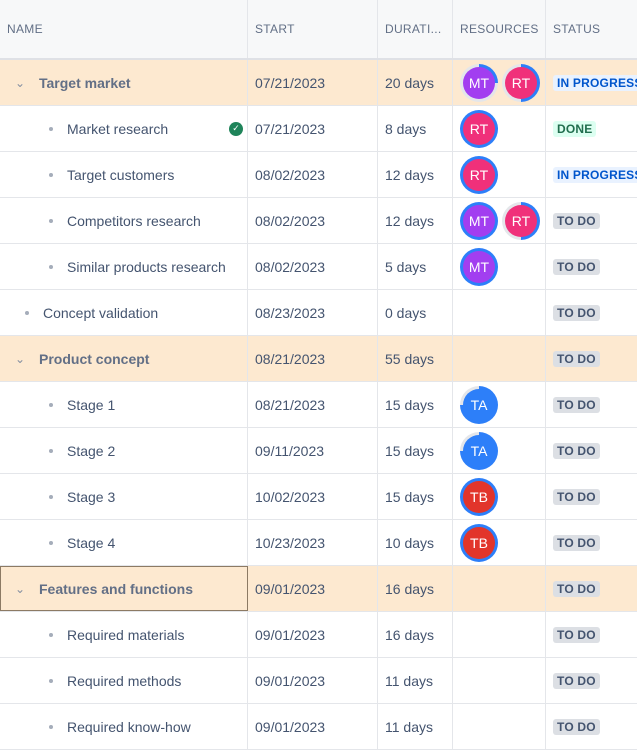  Describe the element at coordinates (415, 358) in the screenshot. I see `duration-cell: 55 days` at that location.